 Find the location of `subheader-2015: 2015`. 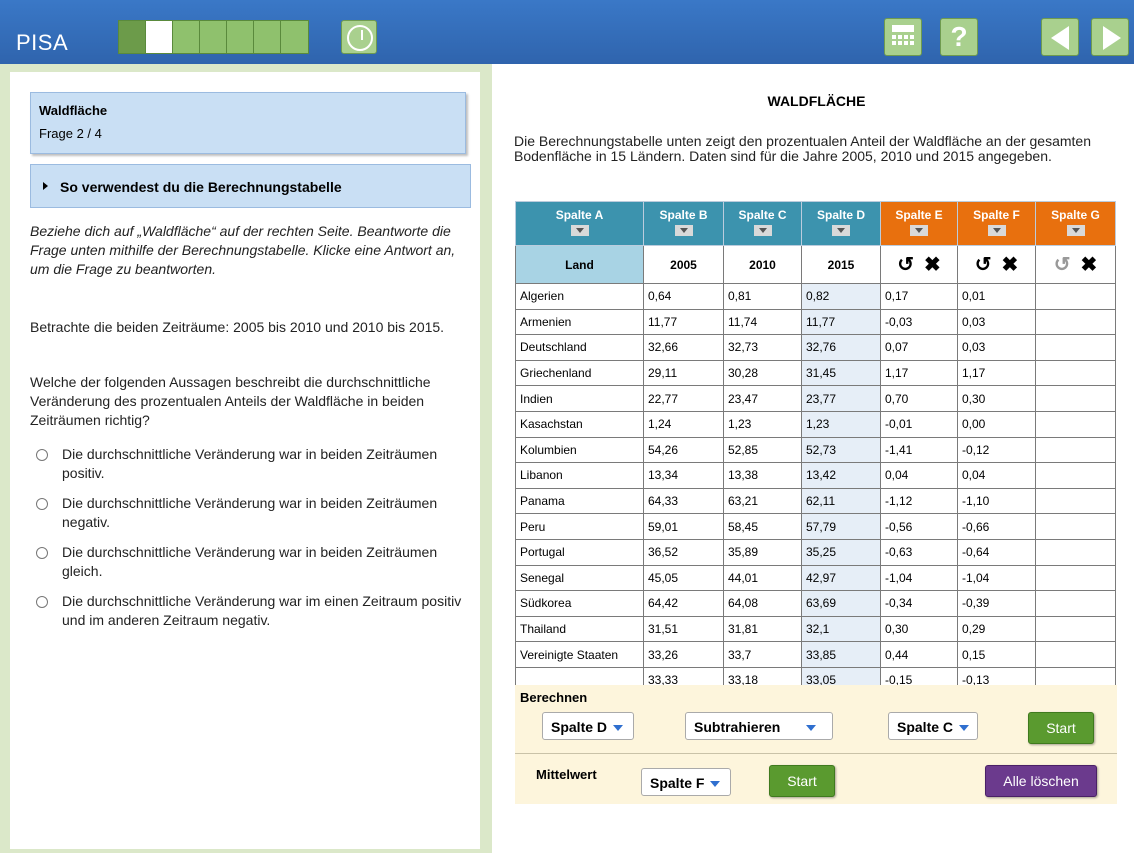

subheader-2015: 2015 is located at coordinates (841, 264).